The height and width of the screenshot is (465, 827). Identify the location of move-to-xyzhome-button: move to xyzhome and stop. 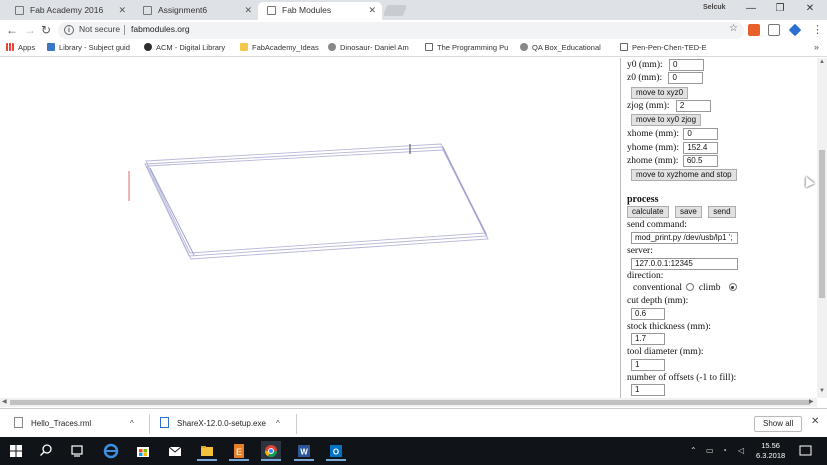
(684, 175).